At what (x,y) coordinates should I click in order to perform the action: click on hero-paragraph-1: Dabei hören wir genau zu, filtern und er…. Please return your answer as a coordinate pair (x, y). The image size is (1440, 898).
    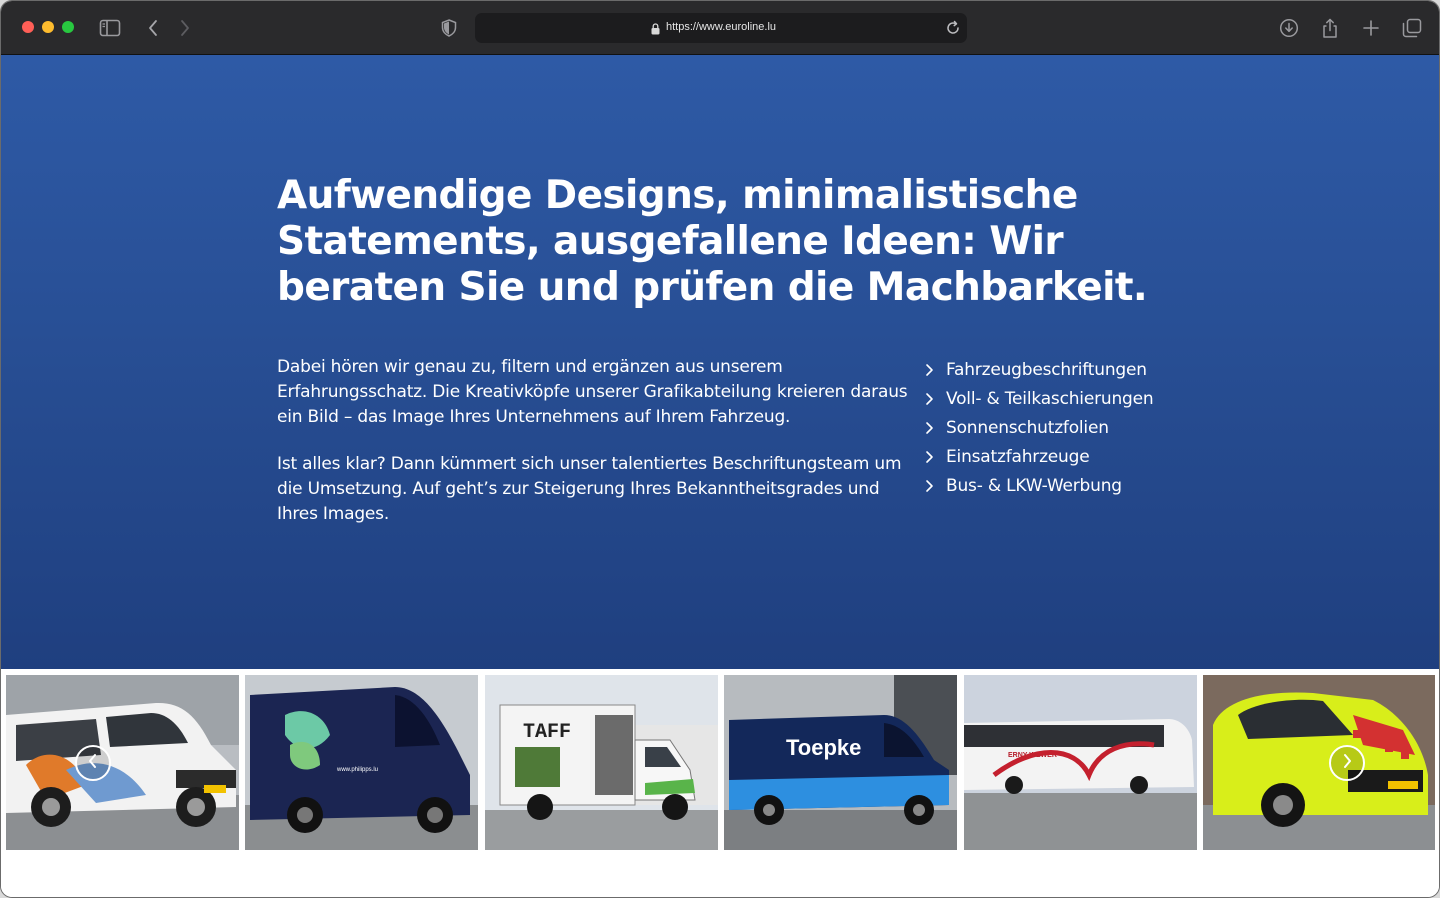
    Looking at the image, I should click on (592, 392).